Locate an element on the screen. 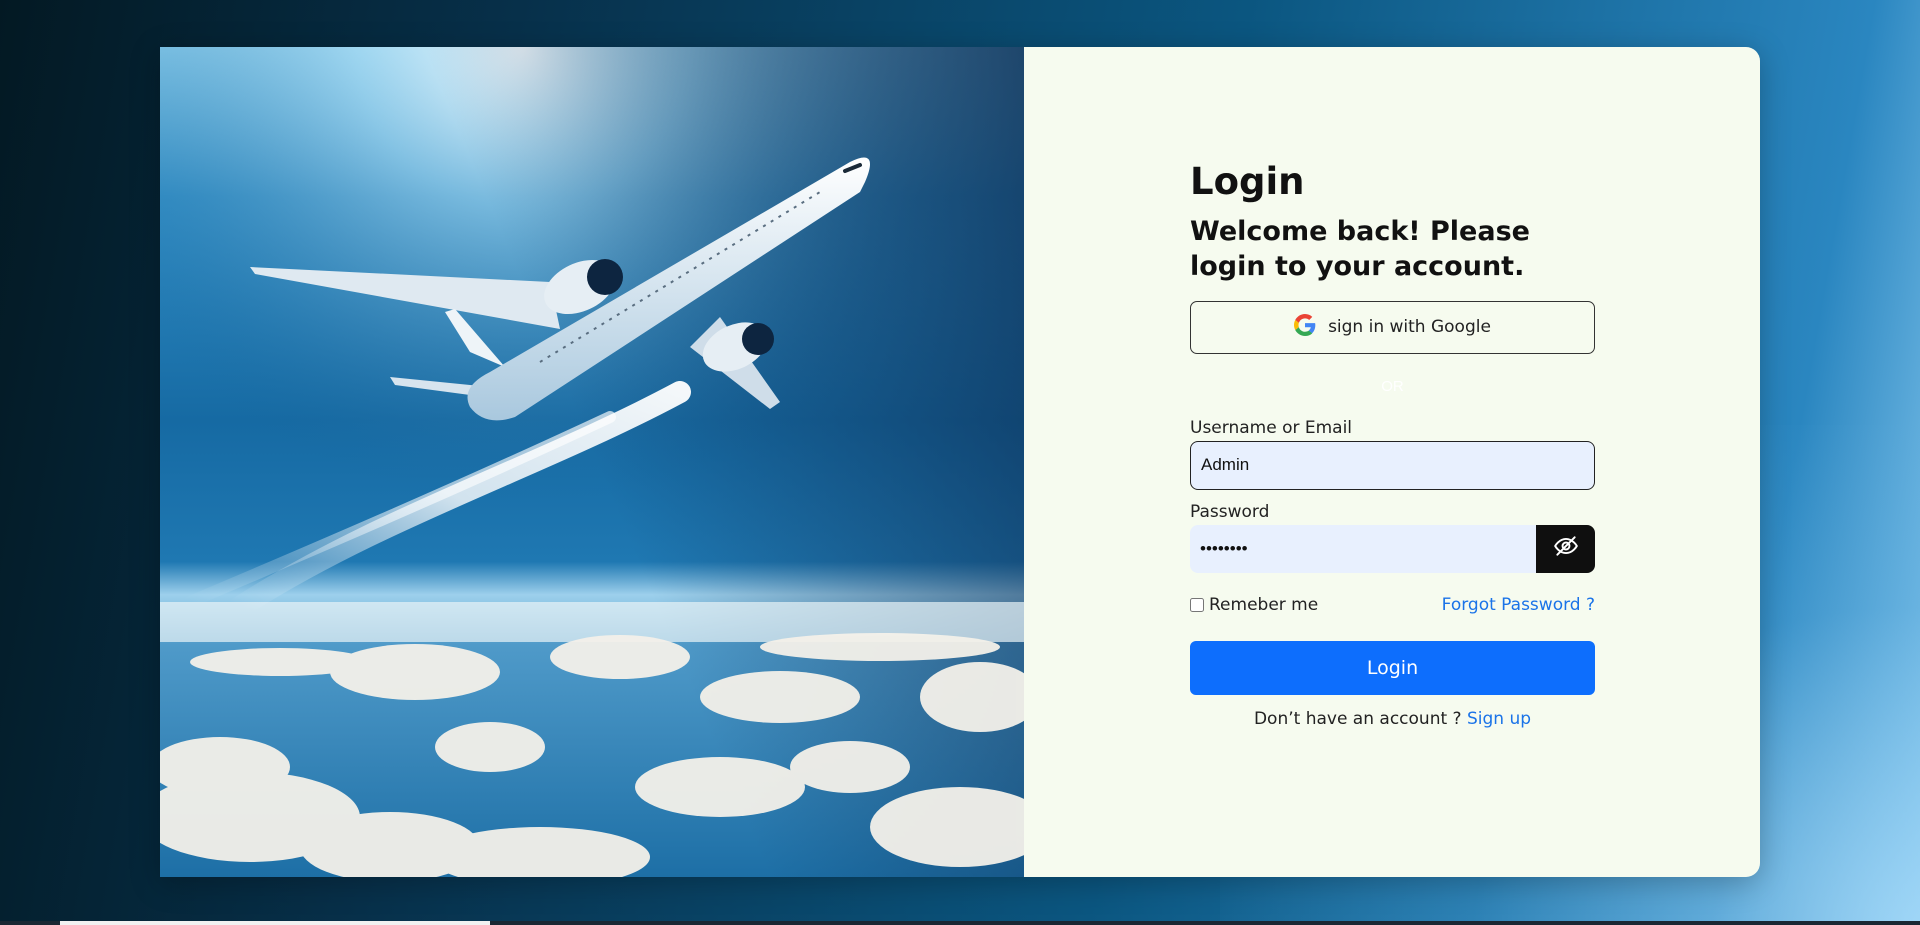 The image size is (1920, 925). eye-slash-icon is located at coordinates (1566, 548).